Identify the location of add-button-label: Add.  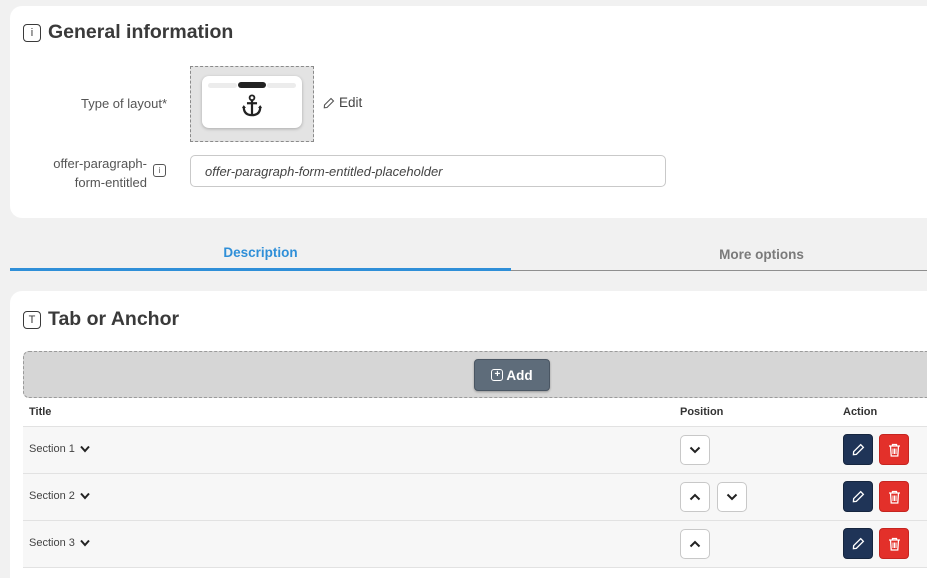
(519, 375).